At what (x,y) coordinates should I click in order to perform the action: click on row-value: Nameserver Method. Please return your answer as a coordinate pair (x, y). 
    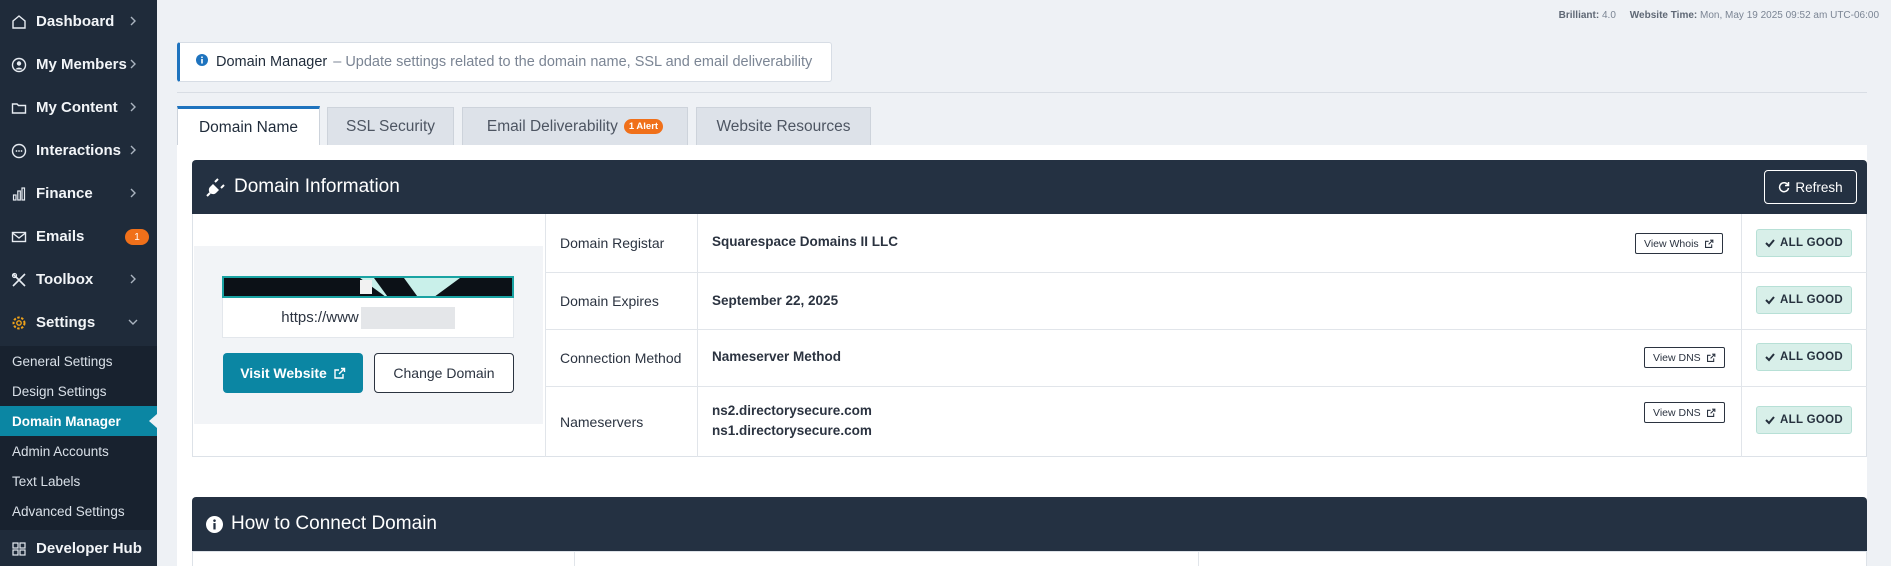
    Looking at the image, I should click on (777, 356).